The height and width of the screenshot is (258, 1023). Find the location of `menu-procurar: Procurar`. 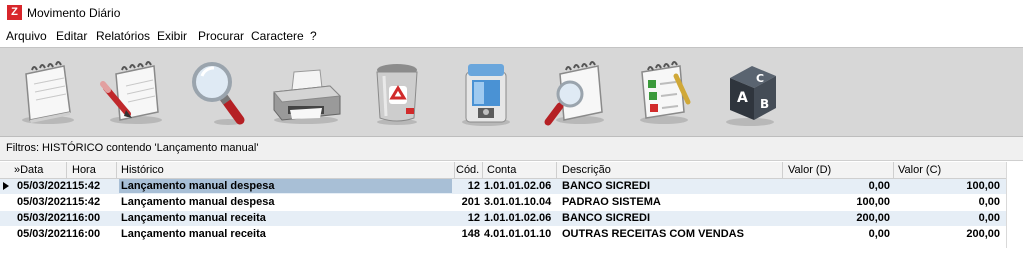

menu-procurar: Procurar is located at coordinates (221, 36).